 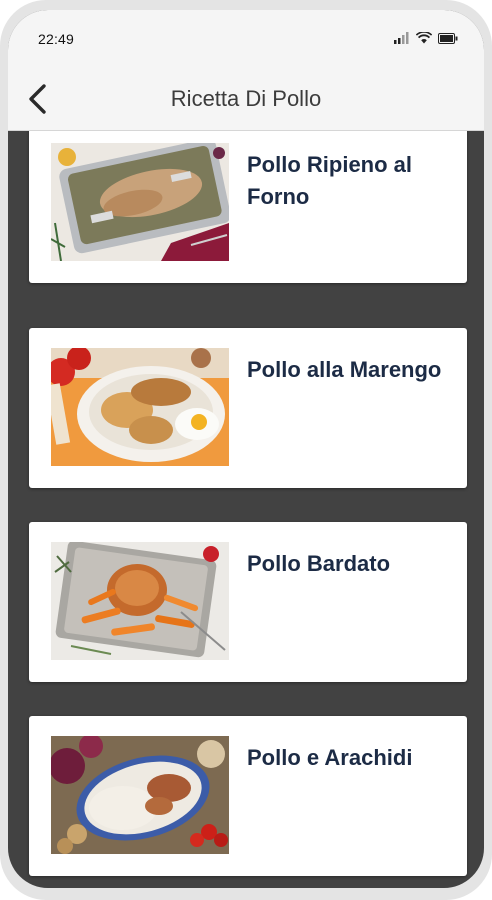 I want to click on recipe-title: Pollo Bardato, so click(x=319, y=563).